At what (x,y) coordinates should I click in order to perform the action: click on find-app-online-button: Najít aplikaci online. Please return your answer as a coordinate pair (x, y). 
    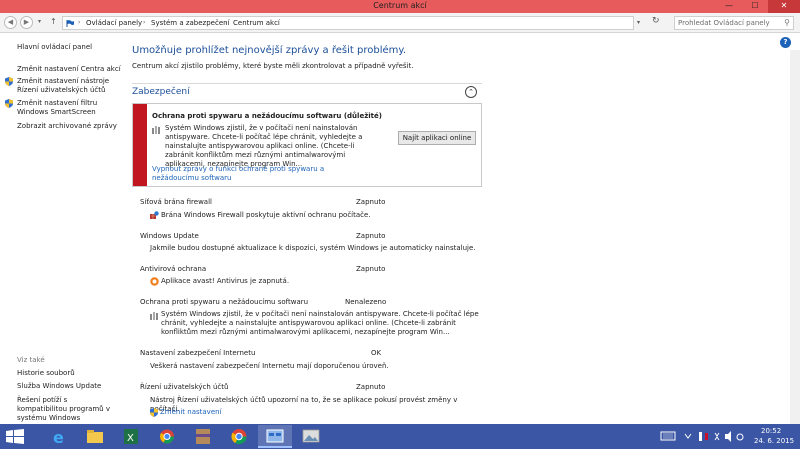
    Looking at the image, I should click on (437, 138).